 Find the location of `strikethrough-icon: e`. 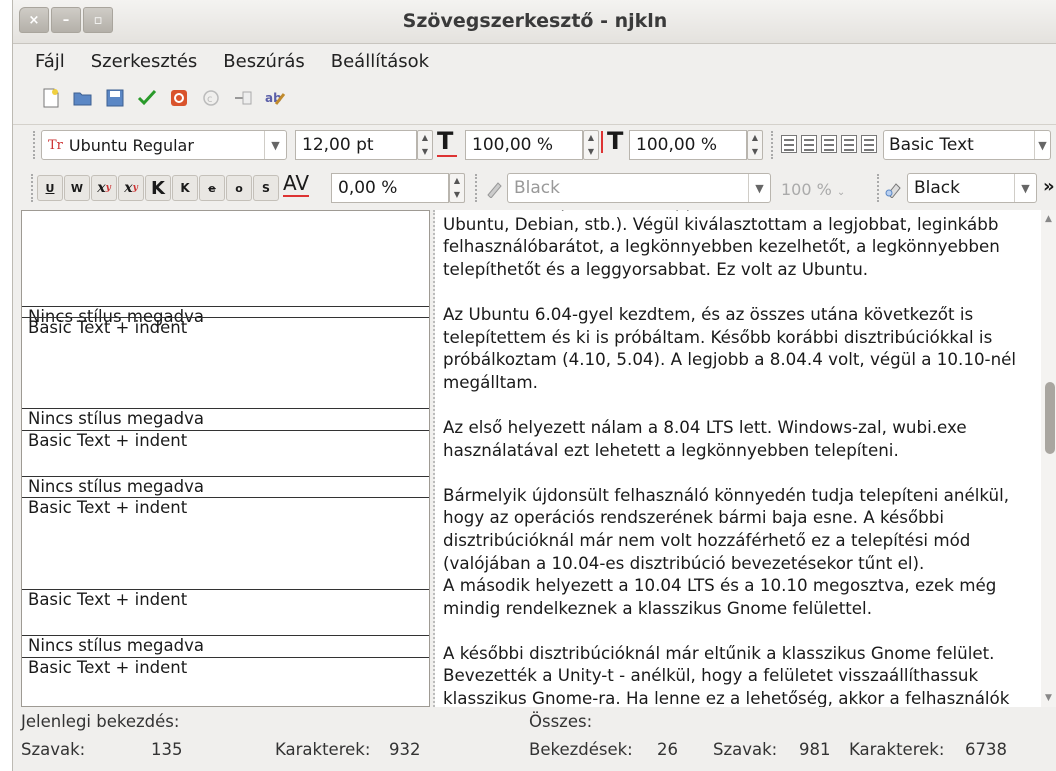

strikethrough-icon: e is located at coordinates (212, 188).